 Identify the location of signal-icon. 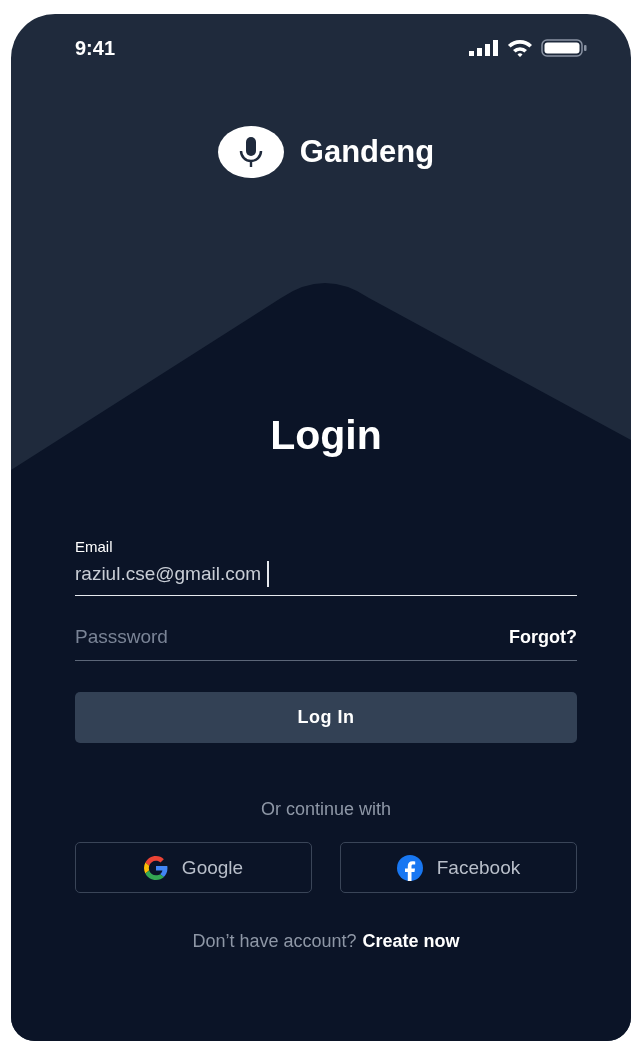
(484, 48).